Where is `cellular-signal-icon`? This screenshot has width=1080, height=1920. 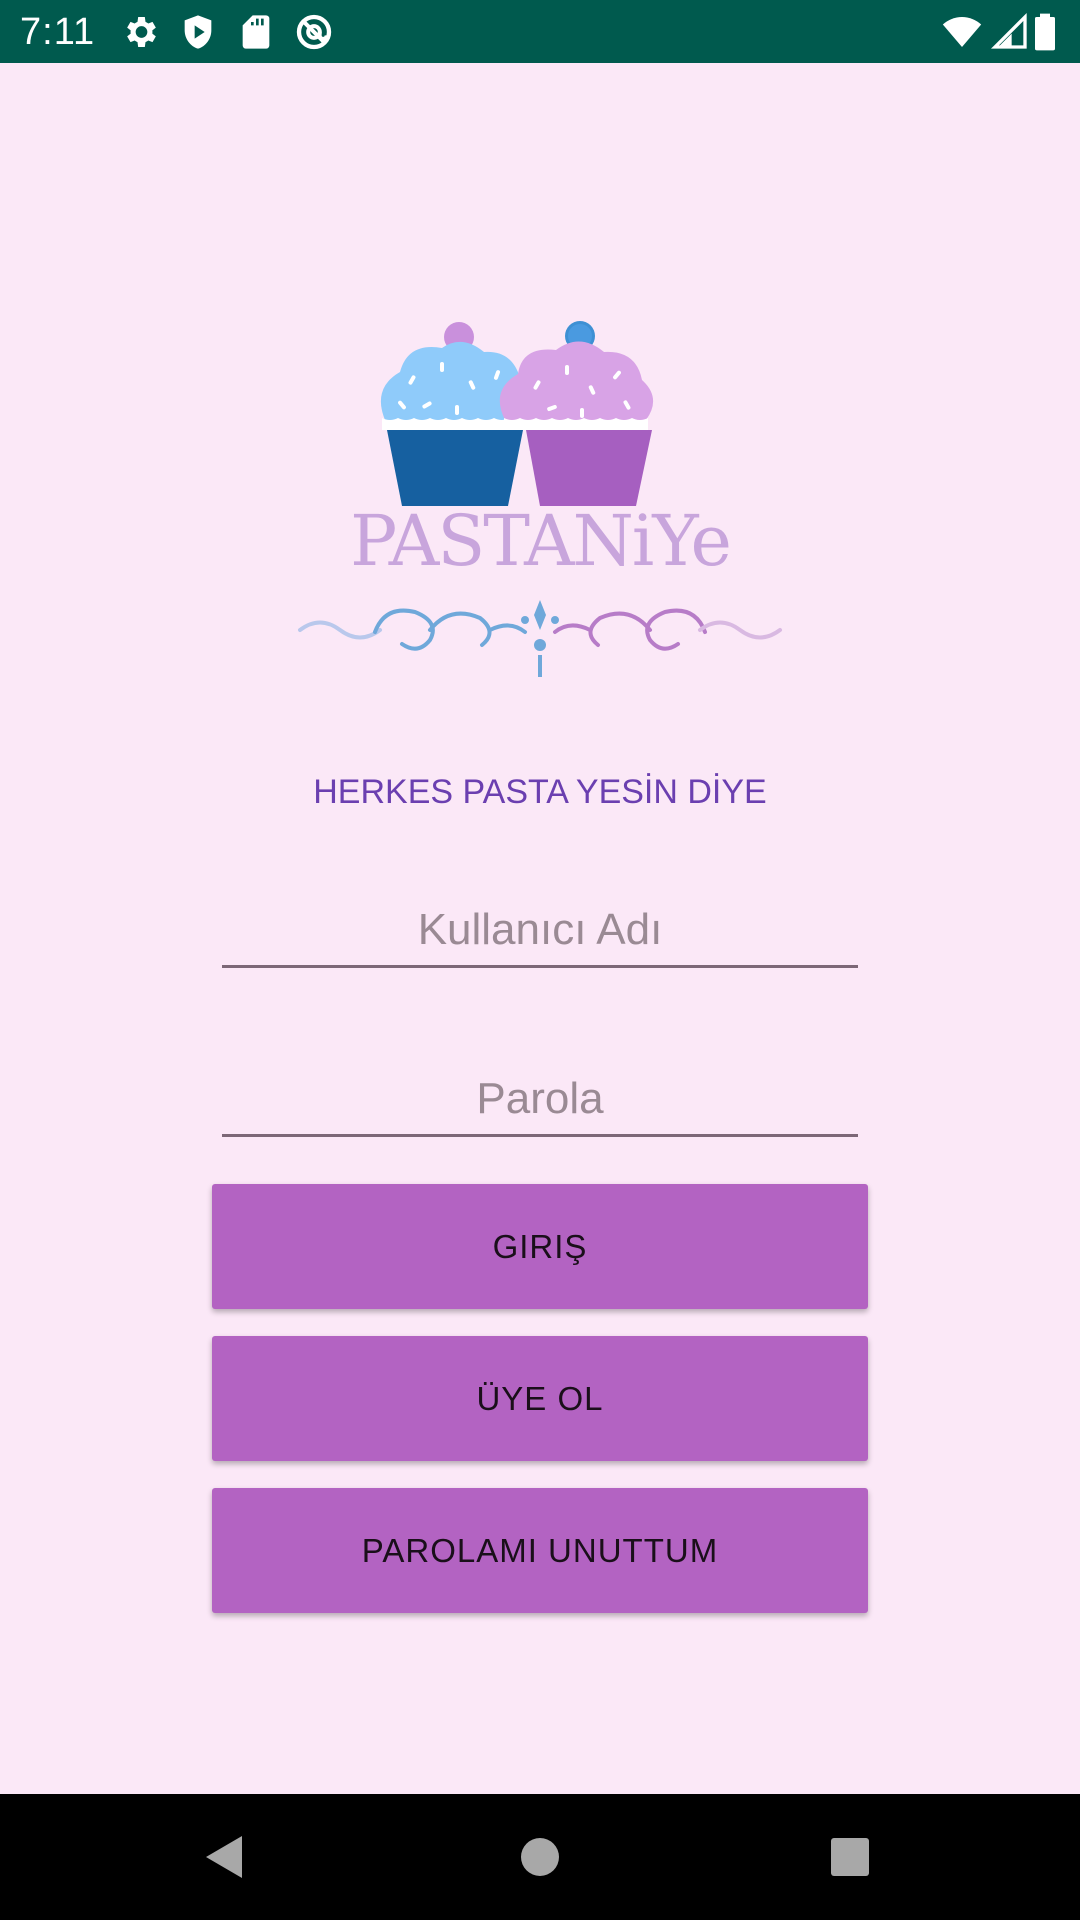
cellular-signal-icon is located at coordinates (1010, 32).